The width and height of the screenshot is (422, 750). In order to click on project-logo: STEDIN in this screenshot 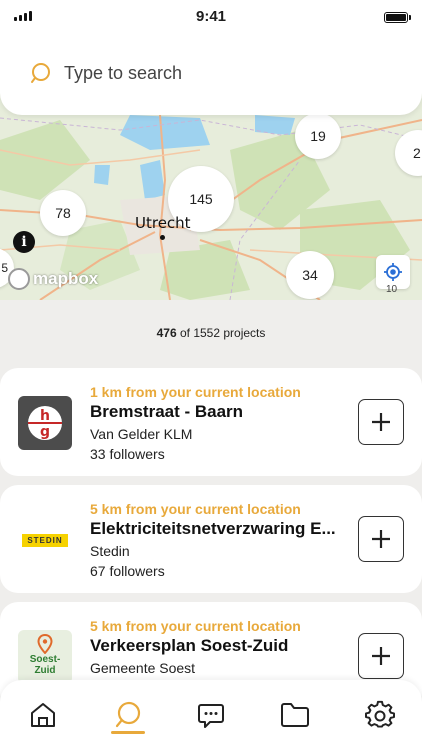, I will do `click(45, 540)`.